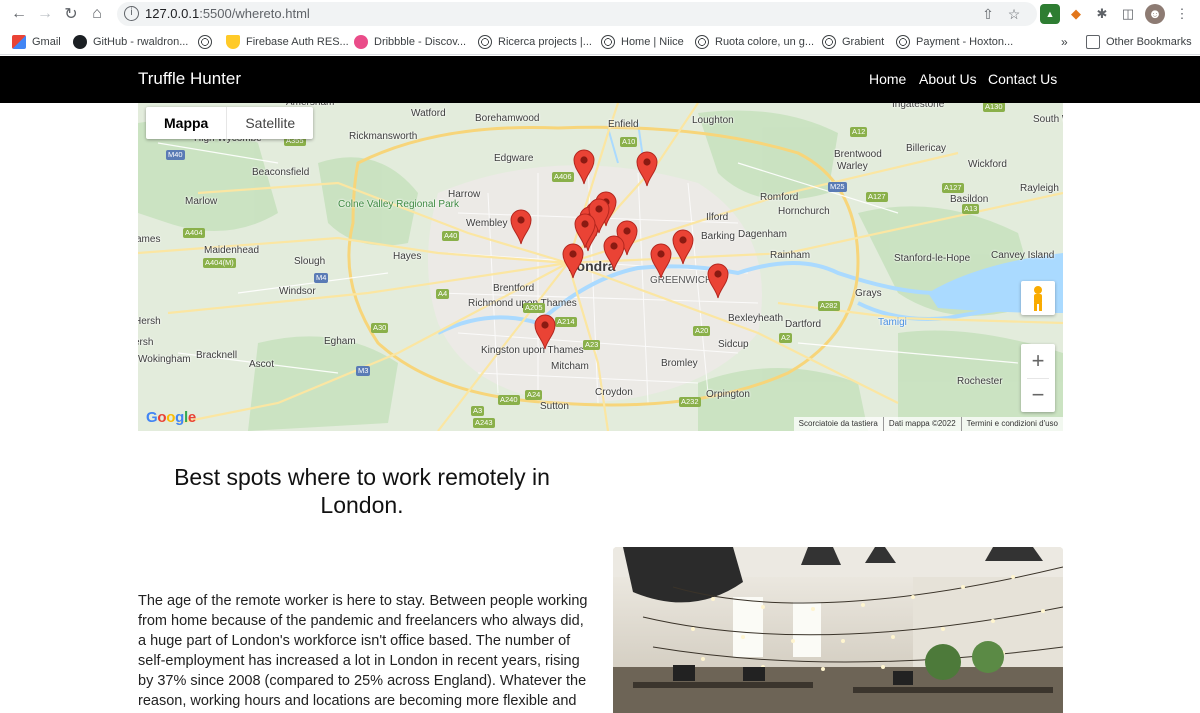  I want to click on map-road-label: A20, so click(702, 331).